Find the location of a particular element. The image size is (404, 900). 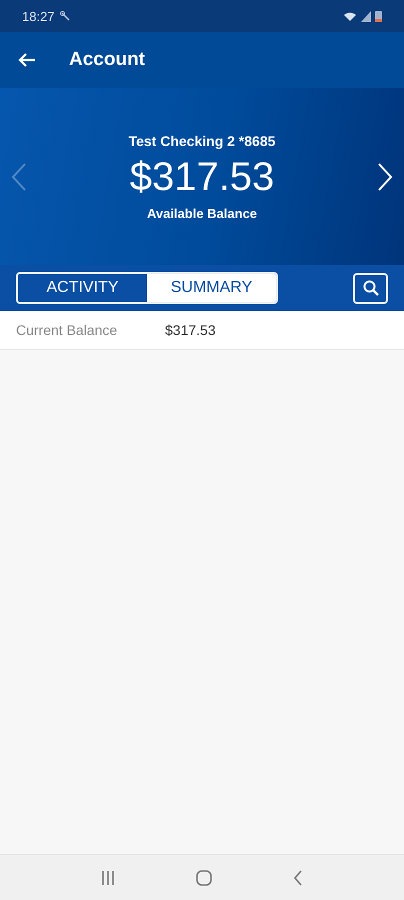

recents-button is located at coordinates (107, 877).